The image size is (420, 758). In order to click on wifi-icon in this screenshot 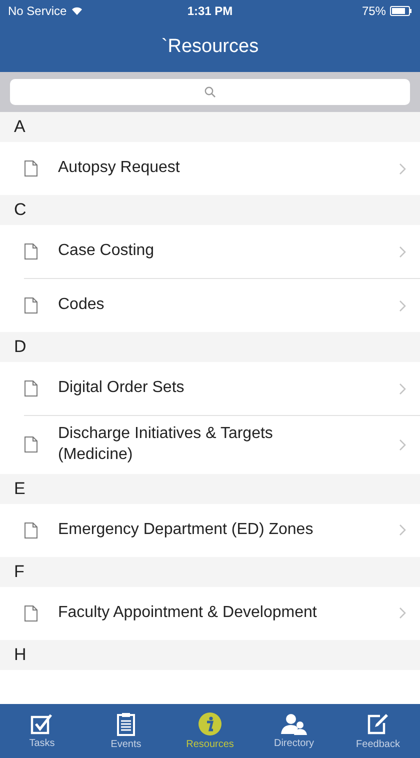, I will do `click(76, 11)`.